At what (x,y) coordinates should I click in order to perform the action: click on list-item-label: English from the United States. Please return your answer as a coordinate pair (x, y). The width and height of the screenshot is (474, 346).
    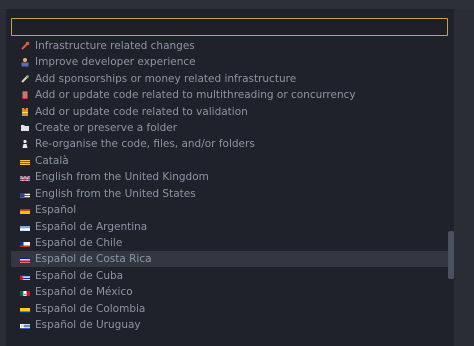
    Looking at the image, I should click on (115, 194).